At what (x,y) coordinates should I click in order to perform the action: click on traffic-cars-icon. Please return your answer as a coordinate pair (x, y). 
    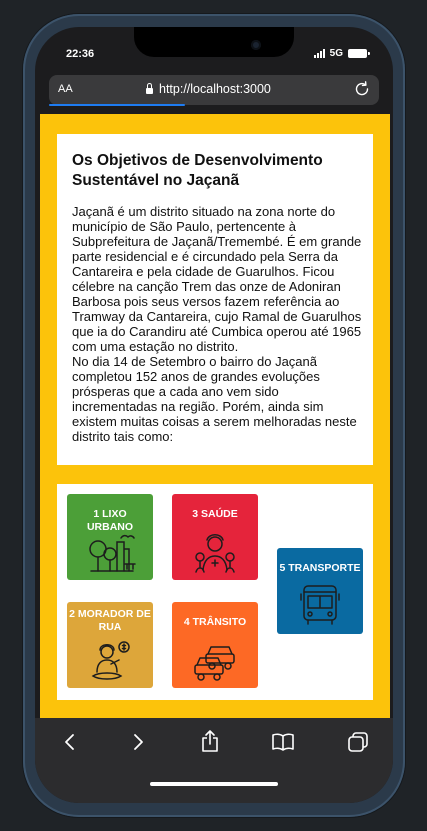
    Looking at the image, I should click on (214, 663).